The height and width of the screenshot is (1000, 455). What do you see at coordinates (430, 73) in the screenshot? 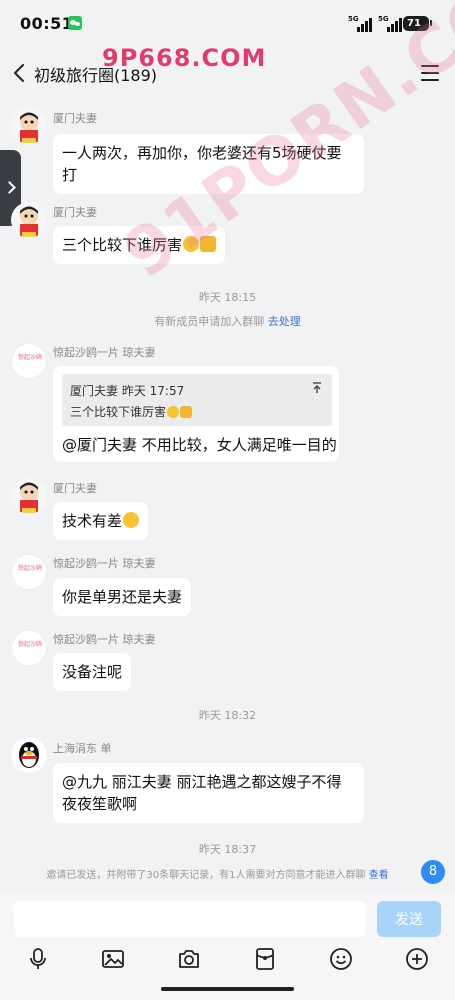
I see `menu-icon` at bounding box center [430, 73].